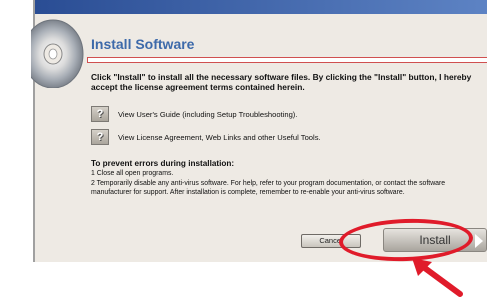  Describe the element at coordinates (437, 277) in the screenshot. I see `red-pointer-arrow-icon` at that location.